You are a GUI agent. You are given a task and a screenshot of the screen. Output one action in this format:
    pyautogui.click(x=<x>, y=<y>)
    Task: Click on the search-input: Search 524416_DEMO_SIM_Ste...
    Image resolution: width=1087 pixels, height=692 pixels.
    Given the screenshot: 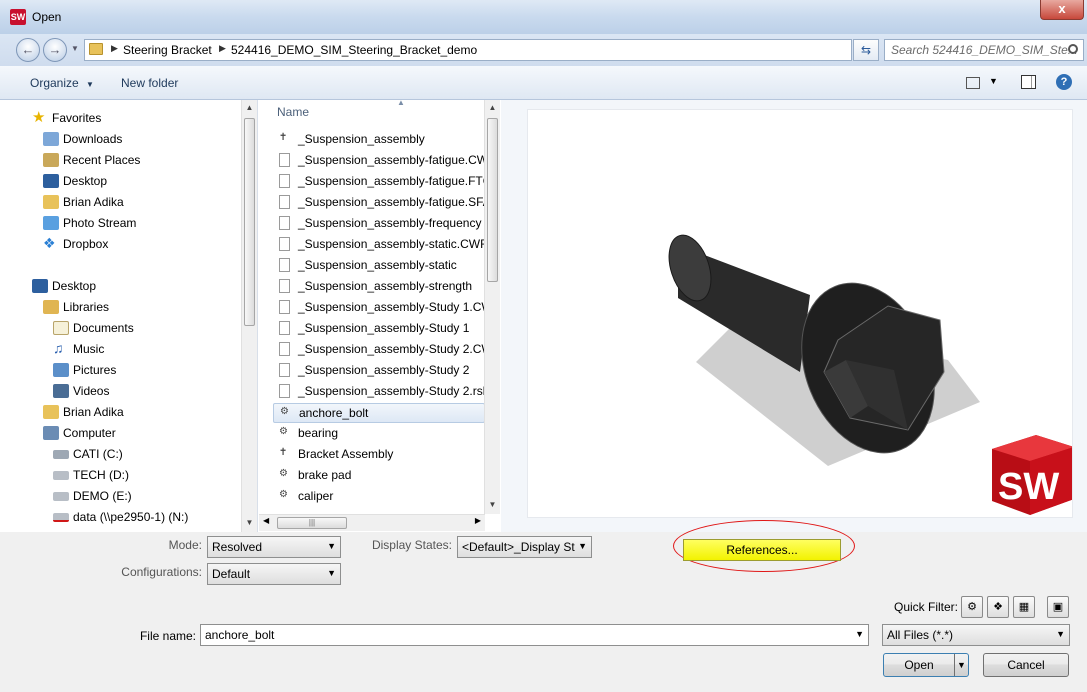 What is the action you would take?
    pyautogui.click(x=984, y=50)
    